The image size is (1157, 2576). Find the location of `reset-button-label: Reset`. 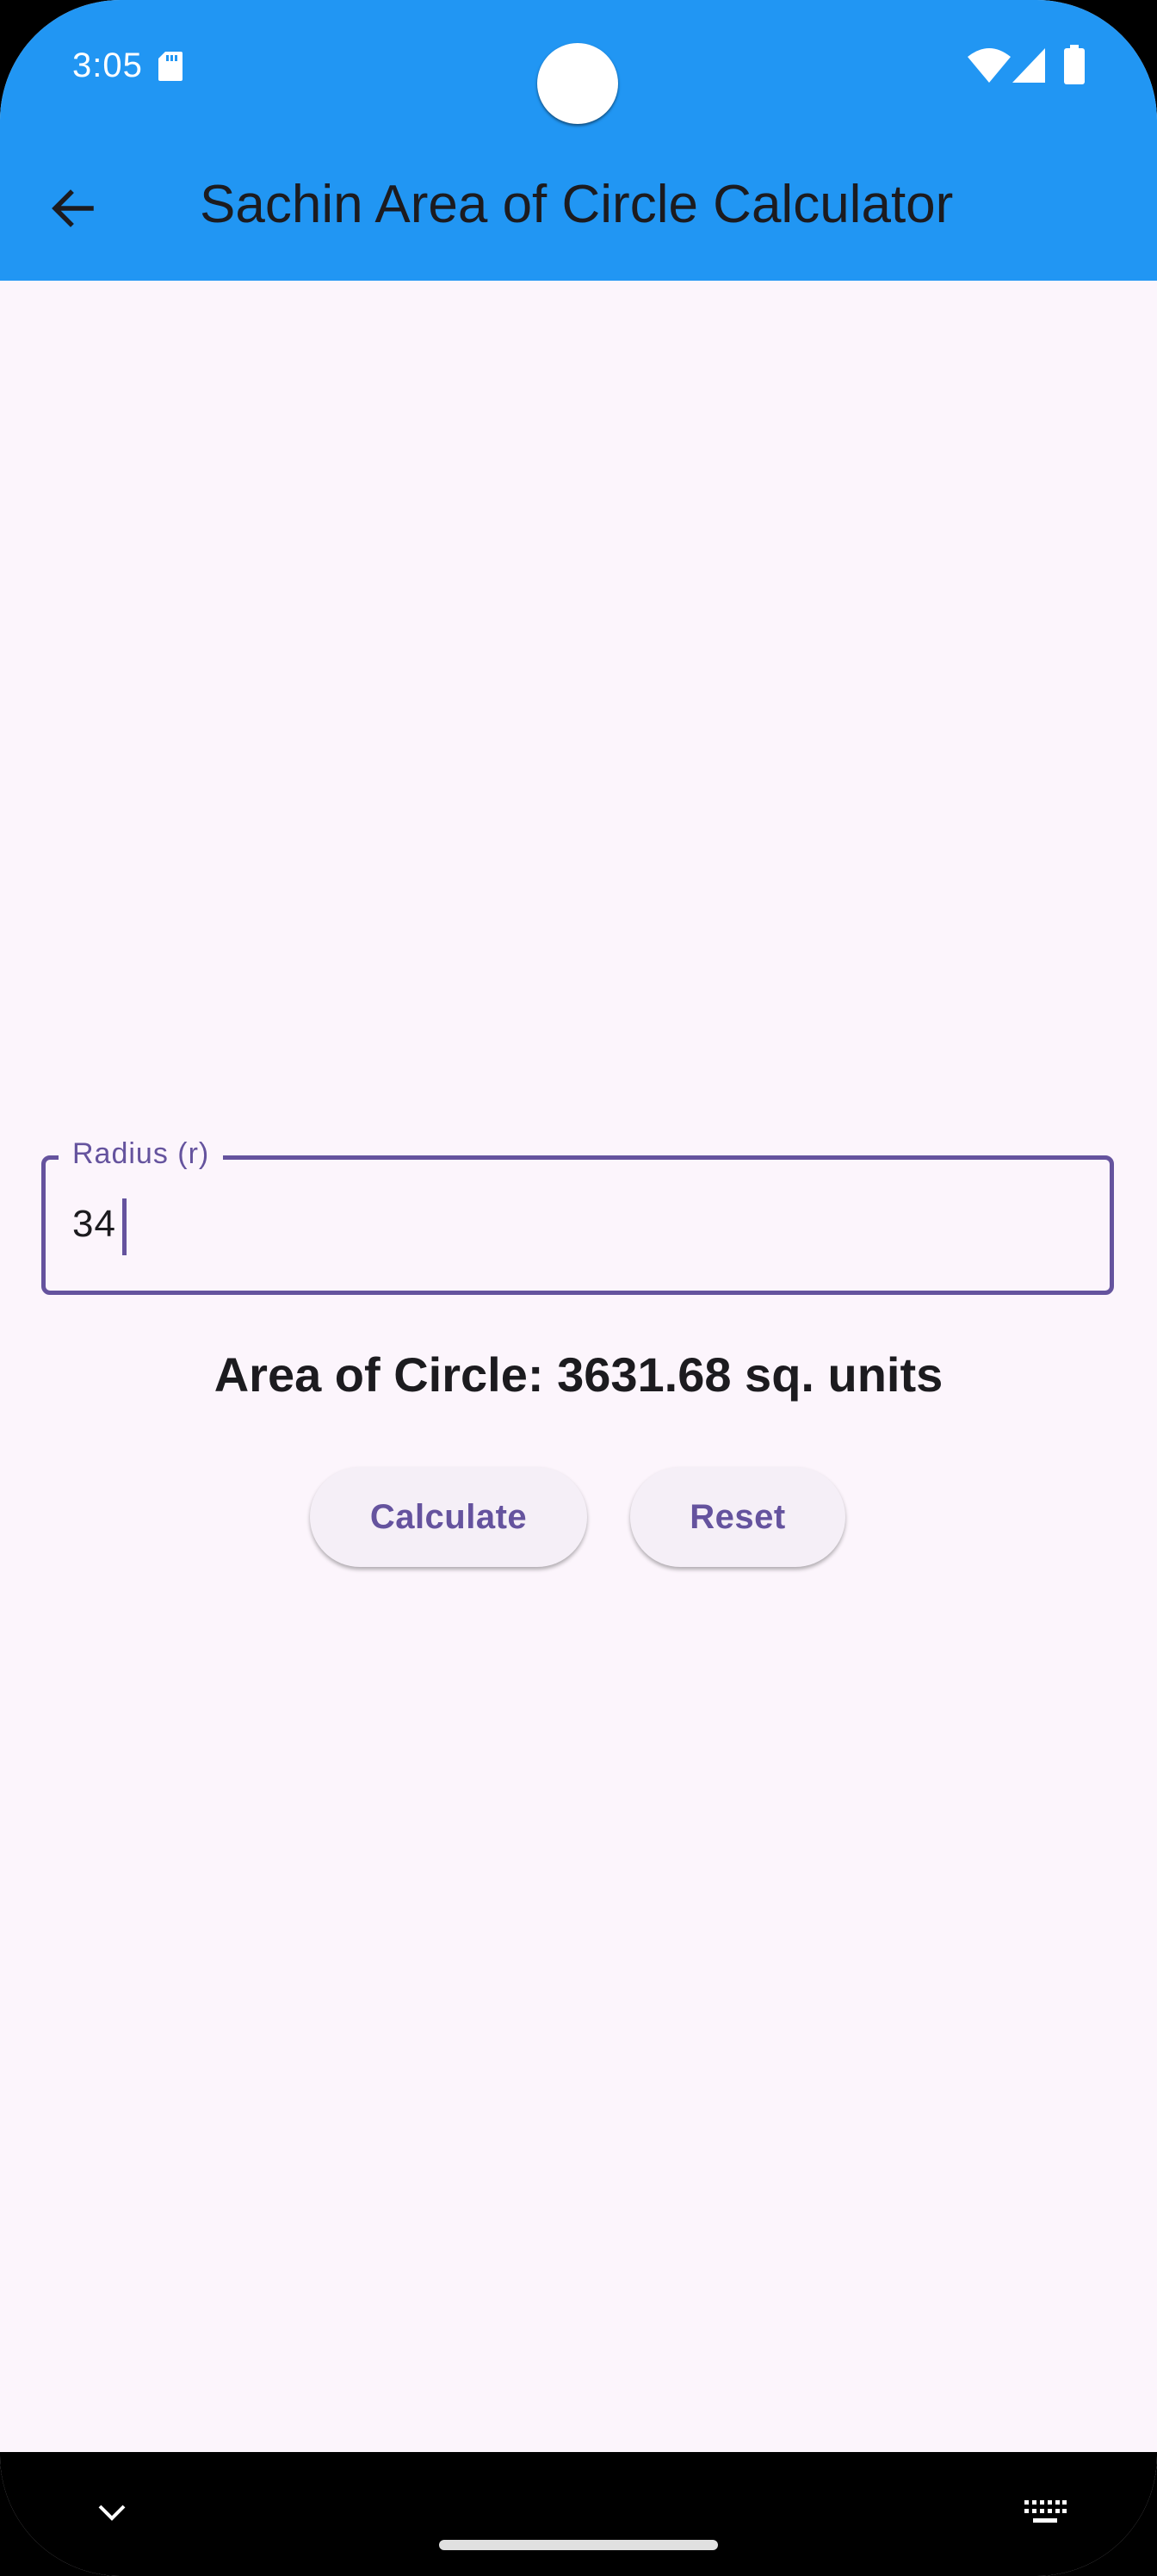

reset-button-label: Reset is located at coordinates (738, 1517).